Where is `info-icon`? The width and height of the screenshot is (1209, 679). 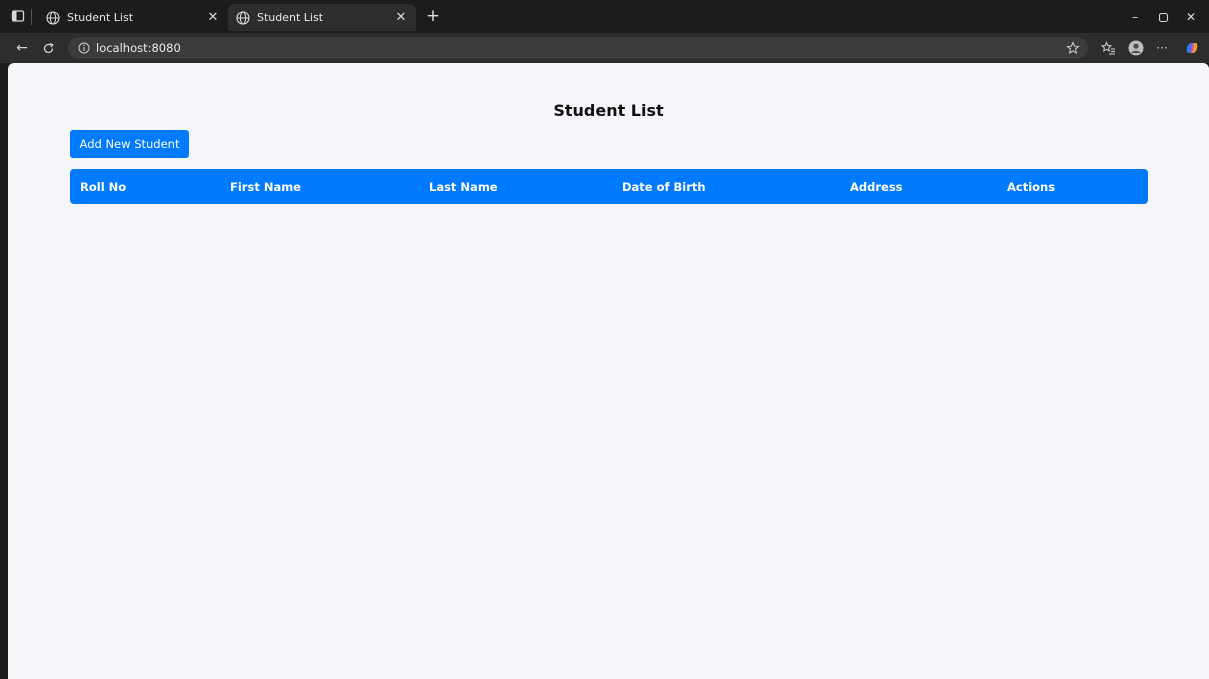
info-icon is located at coordinates (84, 48).